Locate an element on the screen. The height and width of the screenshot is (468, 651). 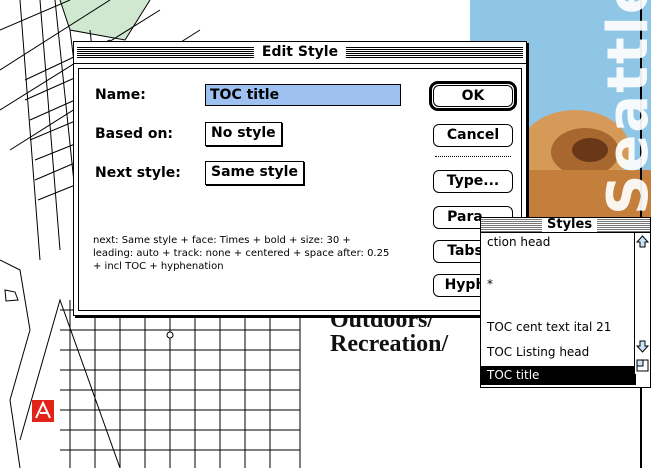
style-item: TOC Listing head is located at coordinates (560, 352).